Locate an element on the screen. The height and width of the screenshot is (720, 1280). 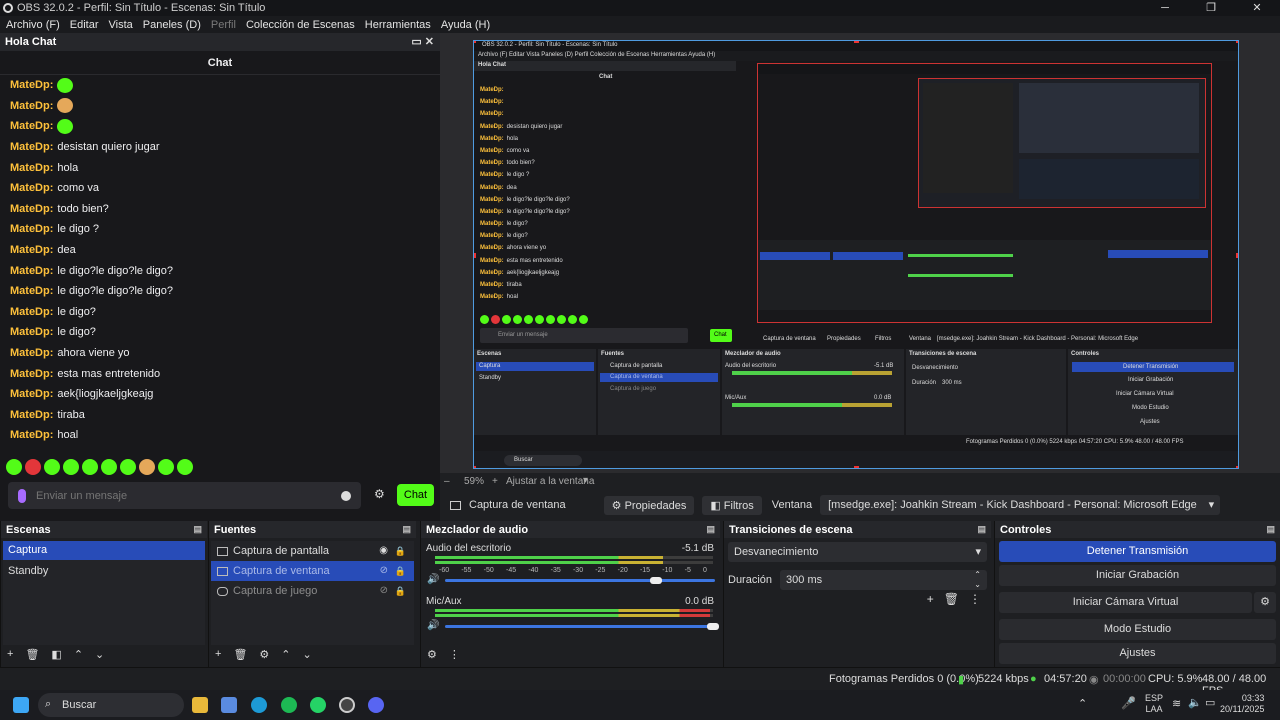
remove-scene-icon: 🗑 is located at coordinates (32, 654).